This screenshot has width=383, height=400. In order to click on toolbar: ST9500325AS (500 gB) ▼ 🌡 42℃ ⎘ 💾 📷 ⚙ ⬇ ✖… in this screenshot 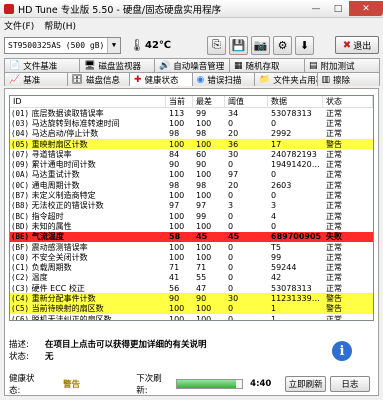, I will do `click(191, 45)`.